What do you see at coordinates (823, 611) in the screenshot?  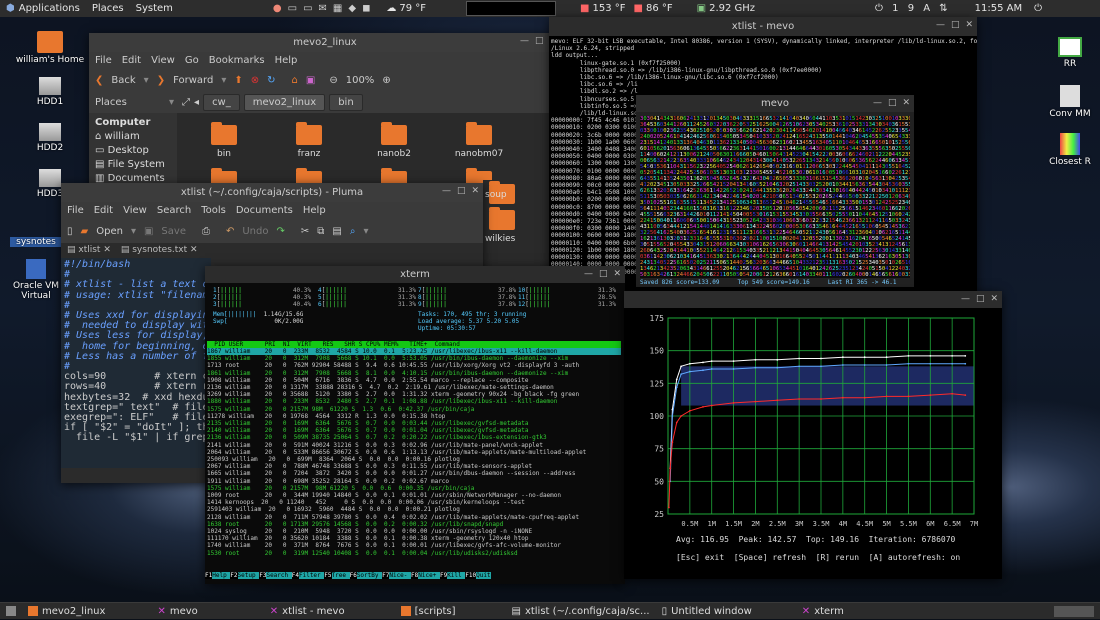 I see `taskbar-item-xterm: ✕ xterm` at bounding box center [823, 611].